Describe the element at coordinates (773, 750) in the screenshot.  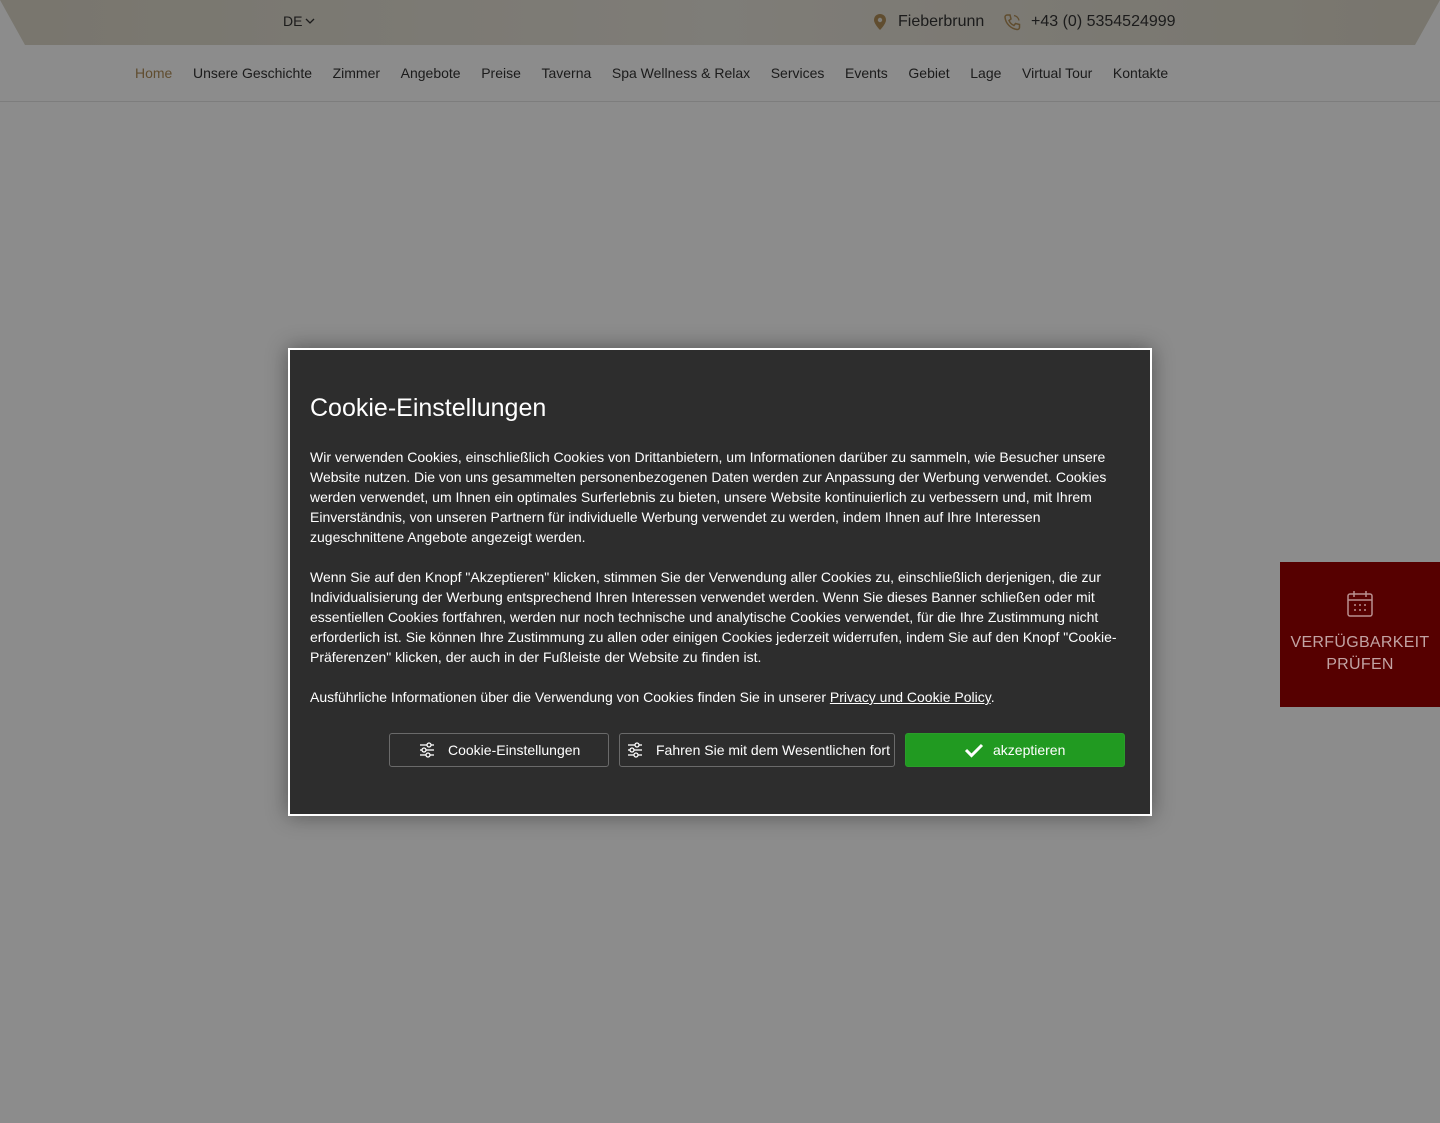
I see `essential-only-label: Fahren Sie mit dem Wesentlichen fort` at that location.